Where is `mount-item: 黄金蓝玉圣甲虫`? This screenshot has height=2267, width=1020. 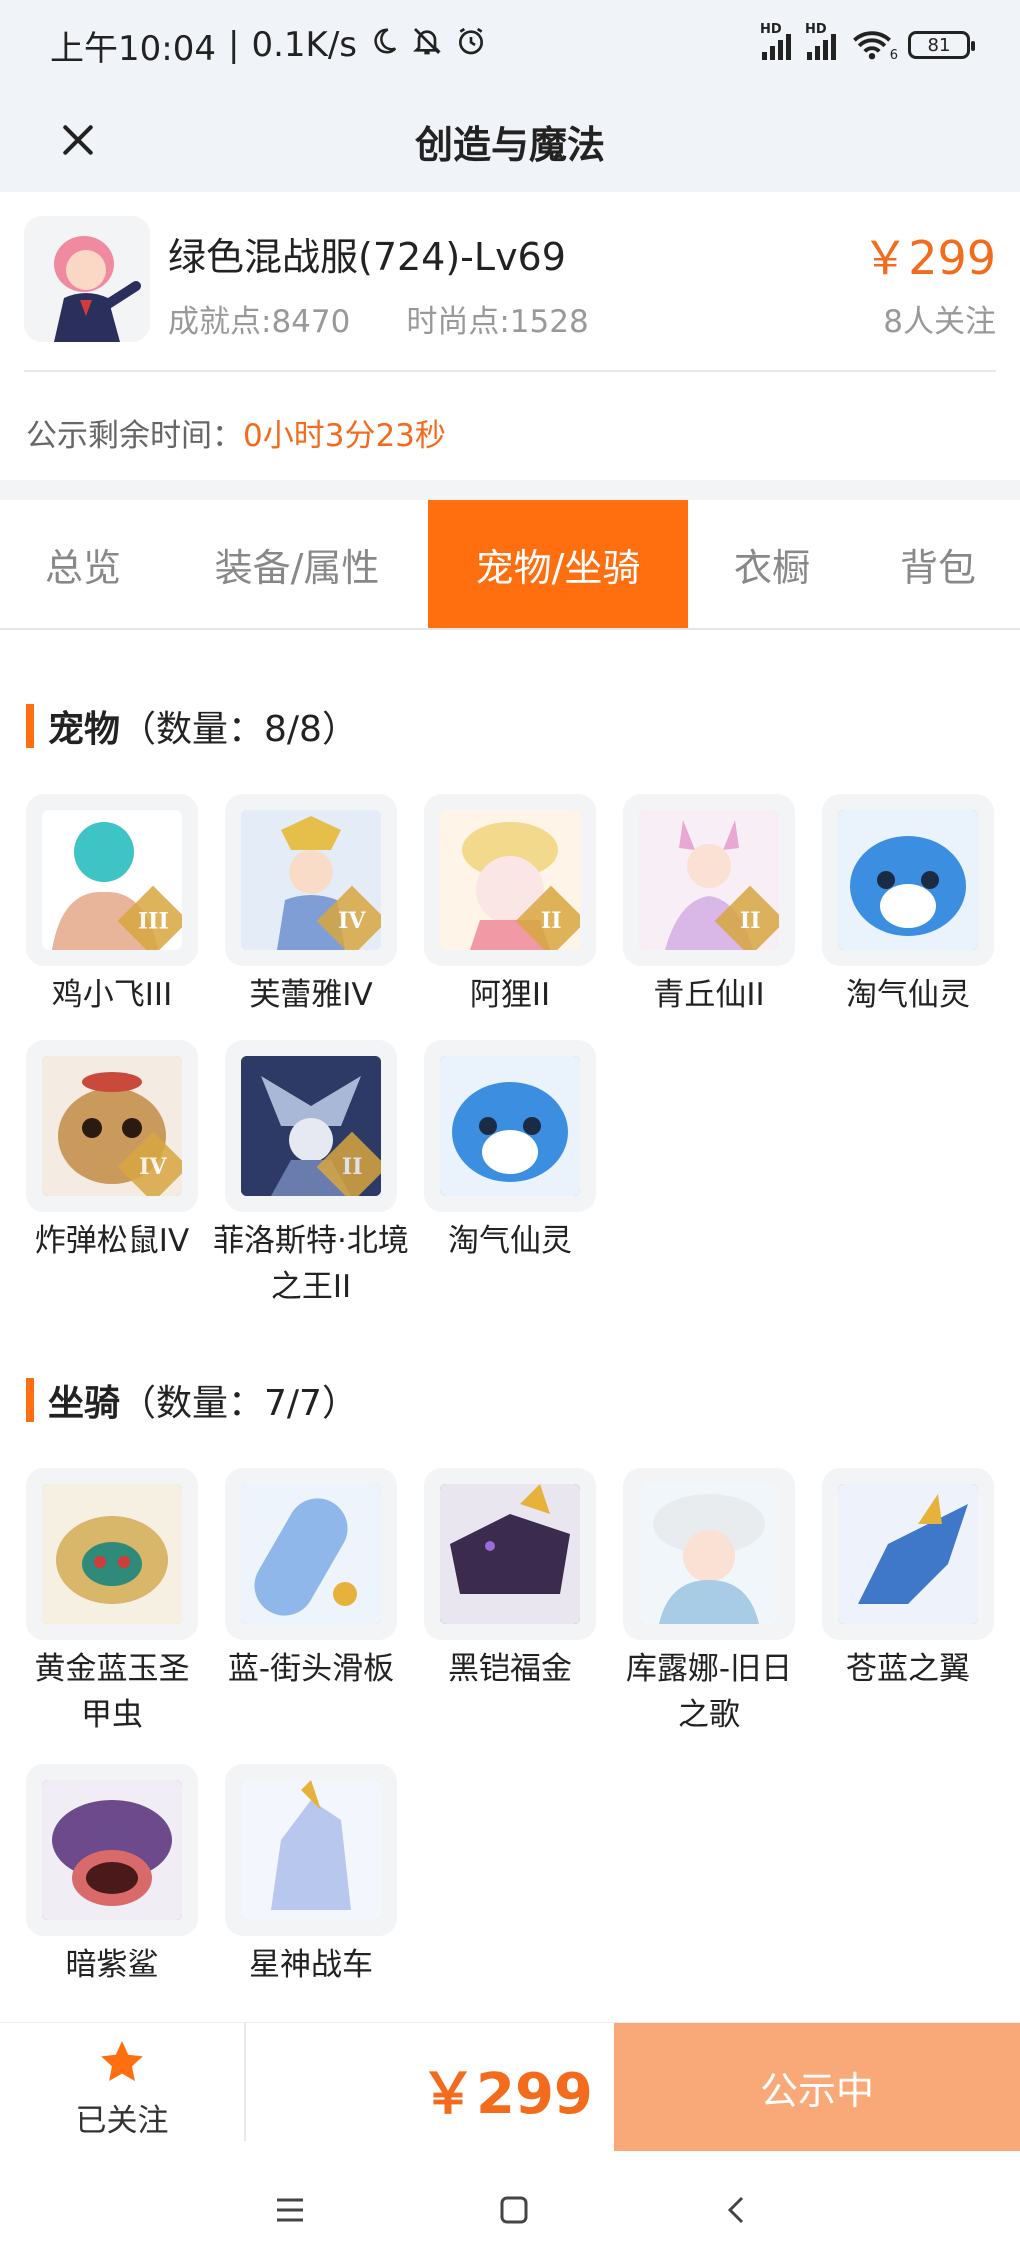 mount-item: 黄金蓝玉圣甲虫 is located at coordinates (112, 1603).